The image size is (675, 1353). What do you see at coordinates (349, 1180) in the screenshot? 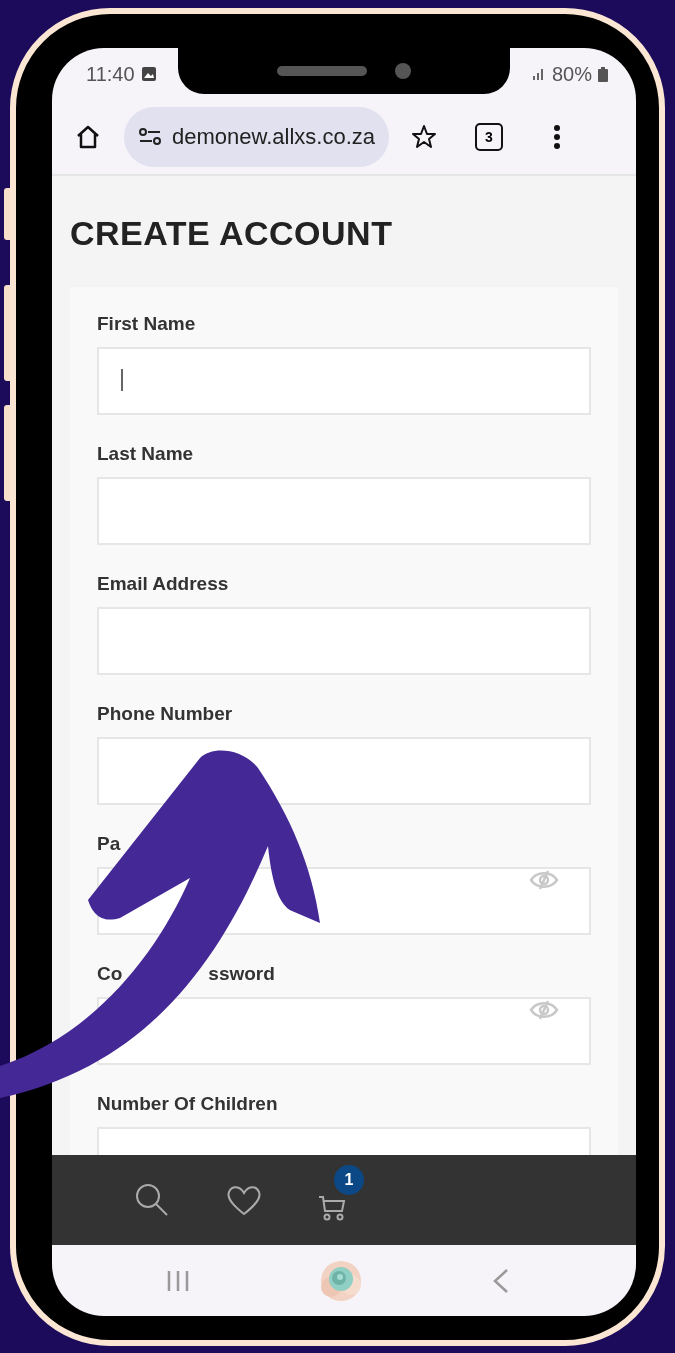
I see `cart-count-badge: 1` at bounding box center [349, 1180].